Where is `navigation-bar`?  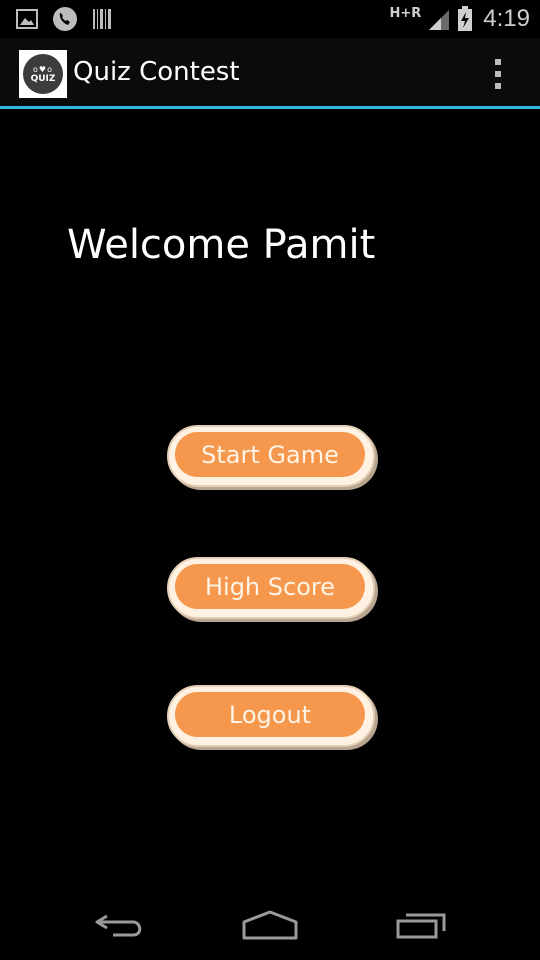 navigation-bar is located at coordinates (270, 925).